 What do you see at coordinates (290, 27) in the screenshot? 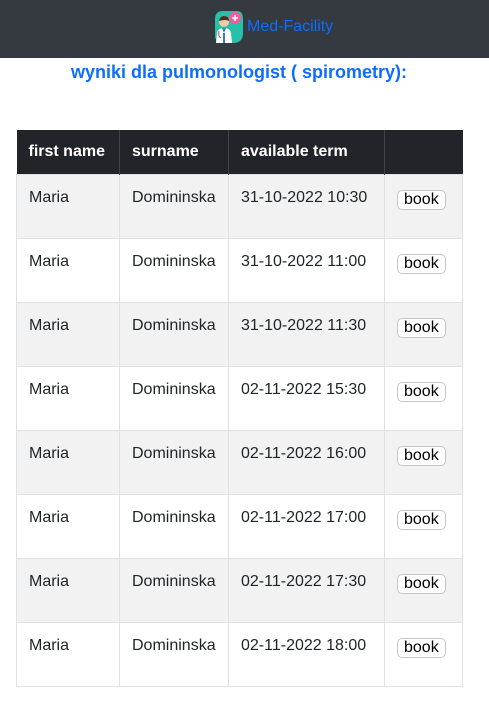
I see `brand-name: Med-Facility` at bounding box center [290, 27].